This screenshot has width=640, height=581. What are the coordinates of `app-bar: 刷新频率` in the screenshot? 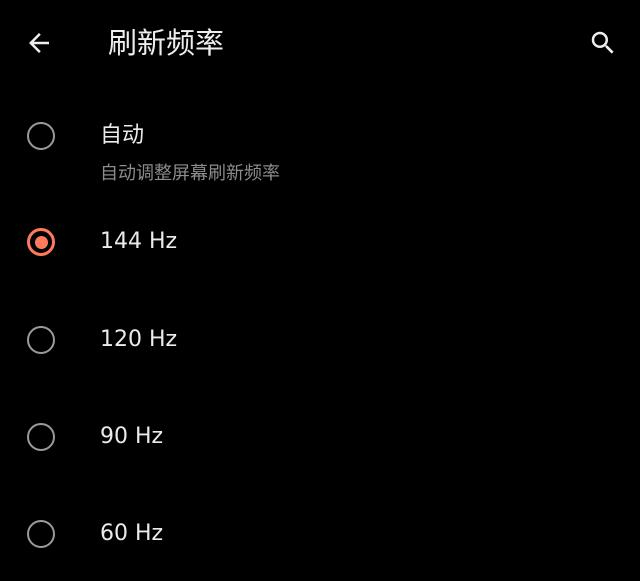 It's located at (320, 43).